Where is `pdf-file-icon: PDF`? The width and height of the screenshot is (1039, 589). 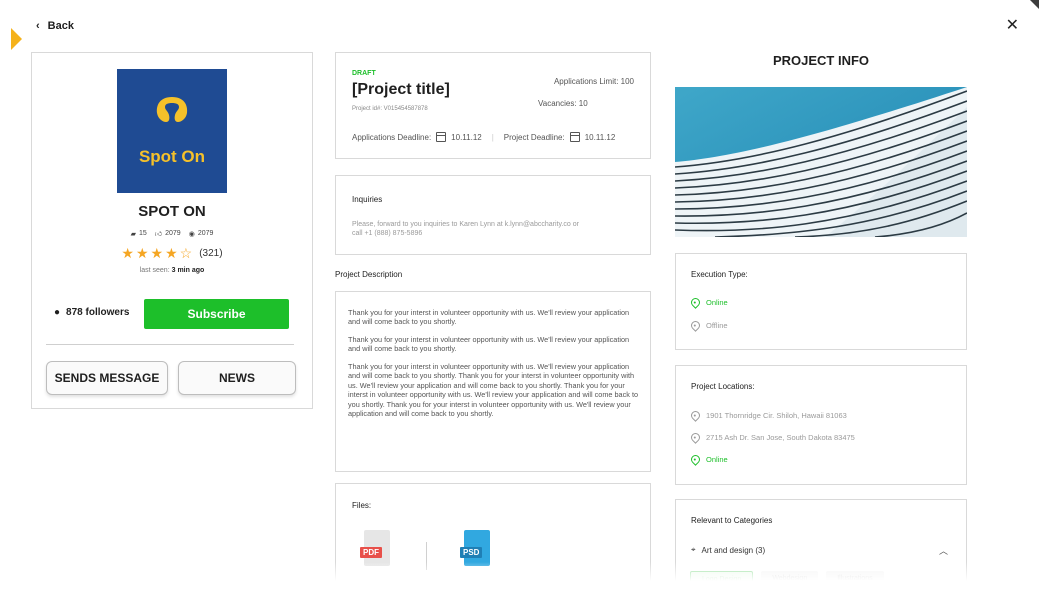 pdf-file-icon: PDF is located at coordinates (376, 548).